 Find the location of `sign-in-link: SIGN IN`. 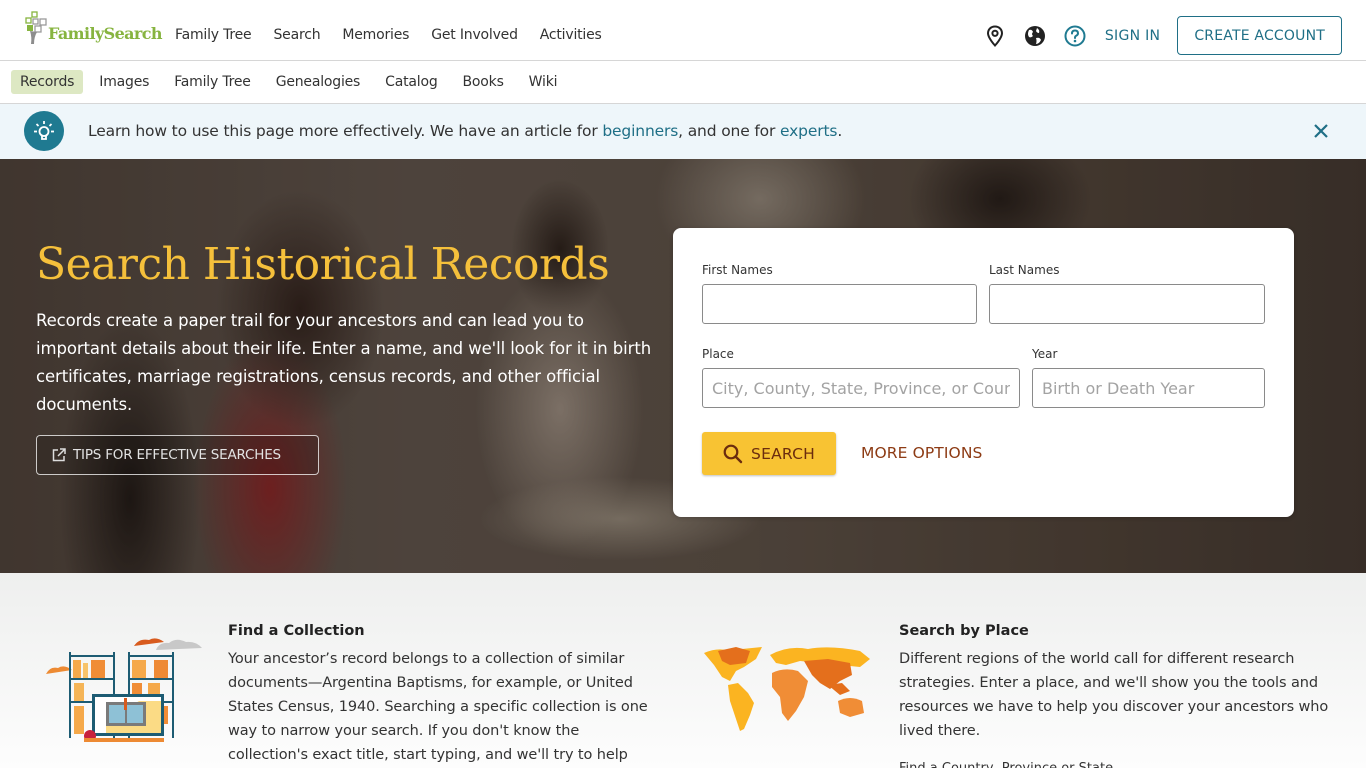

sign-in-link: SIGN IN is located at coordinates (1133, 36).